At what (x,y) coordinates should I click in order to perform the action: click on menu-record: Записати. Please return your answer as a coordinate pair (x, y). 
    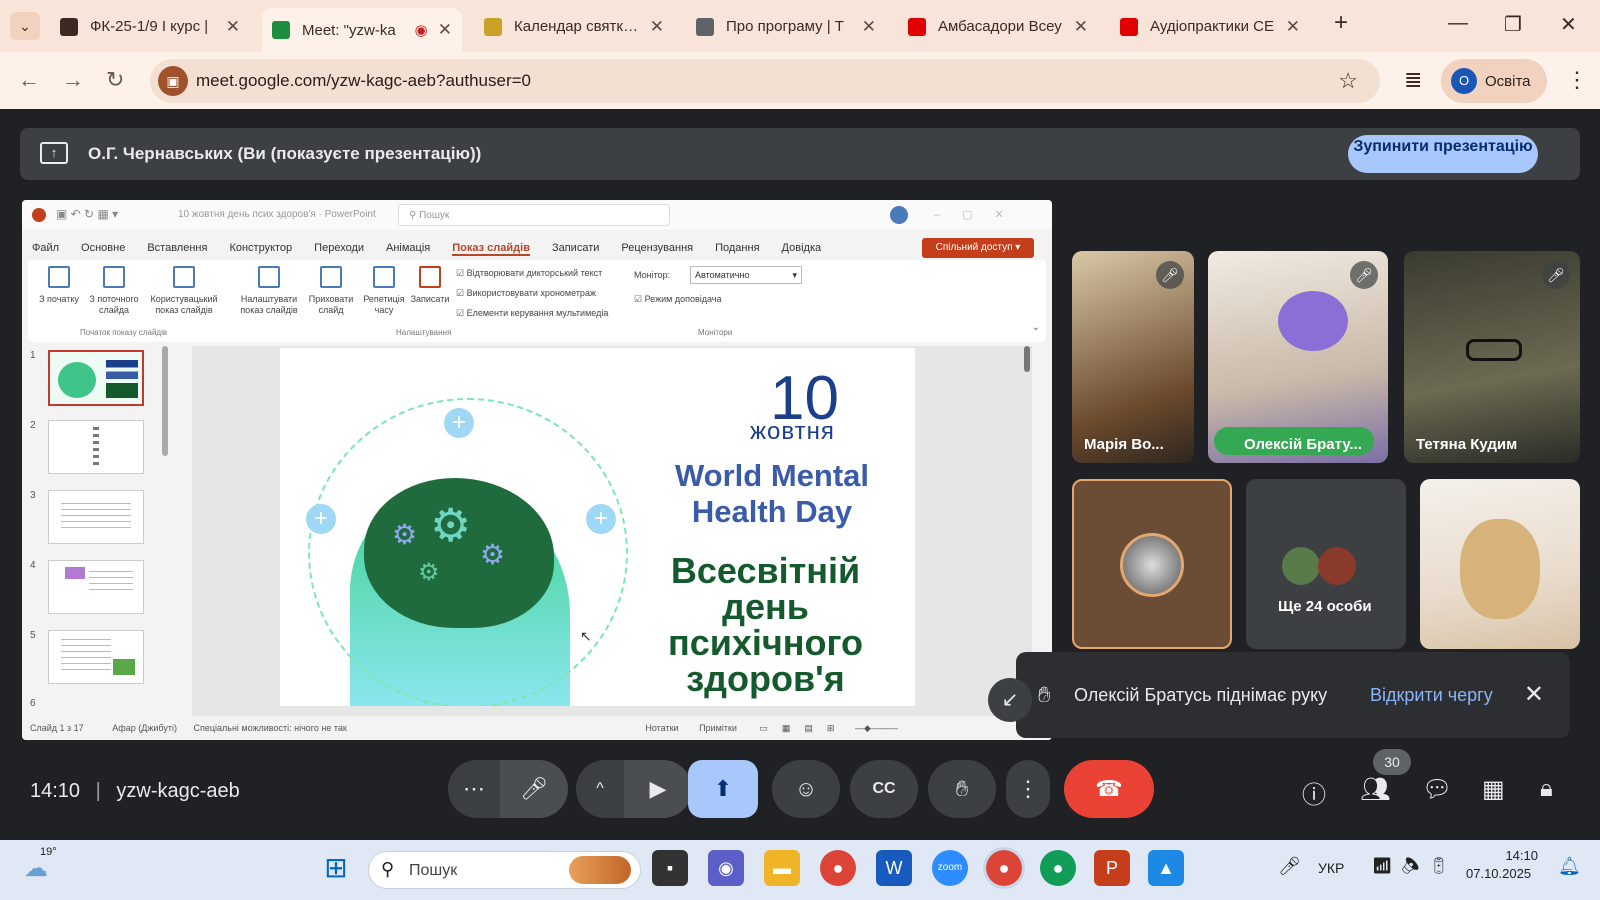
    Looking at the image, I should click on (575, 249).